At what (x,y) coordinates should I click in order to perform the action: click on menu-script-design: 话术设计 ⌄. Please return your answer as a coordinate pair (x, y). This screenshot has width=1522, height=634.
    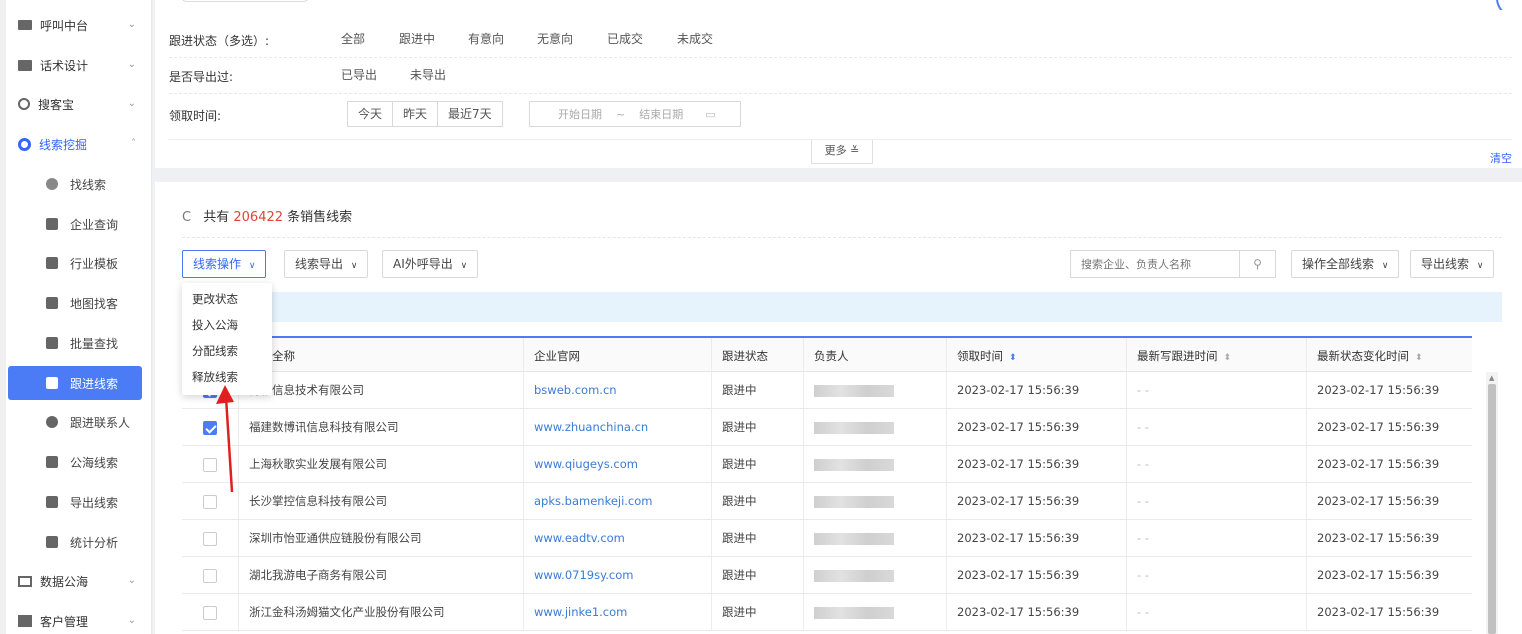
    Looking at the image, I should click on (76, 65).